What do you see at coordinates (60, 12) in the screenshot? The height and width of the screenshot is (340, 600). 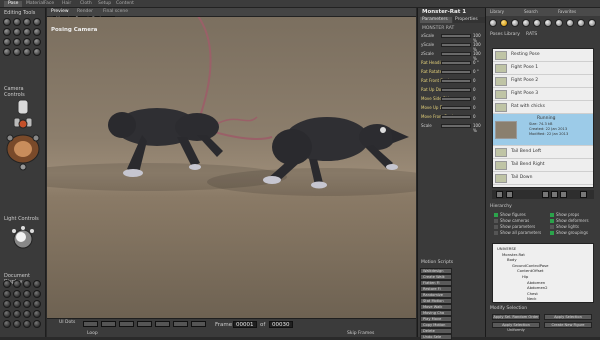 I see `viewport-tab-preview: Preview` at bounding box center [60, 12].